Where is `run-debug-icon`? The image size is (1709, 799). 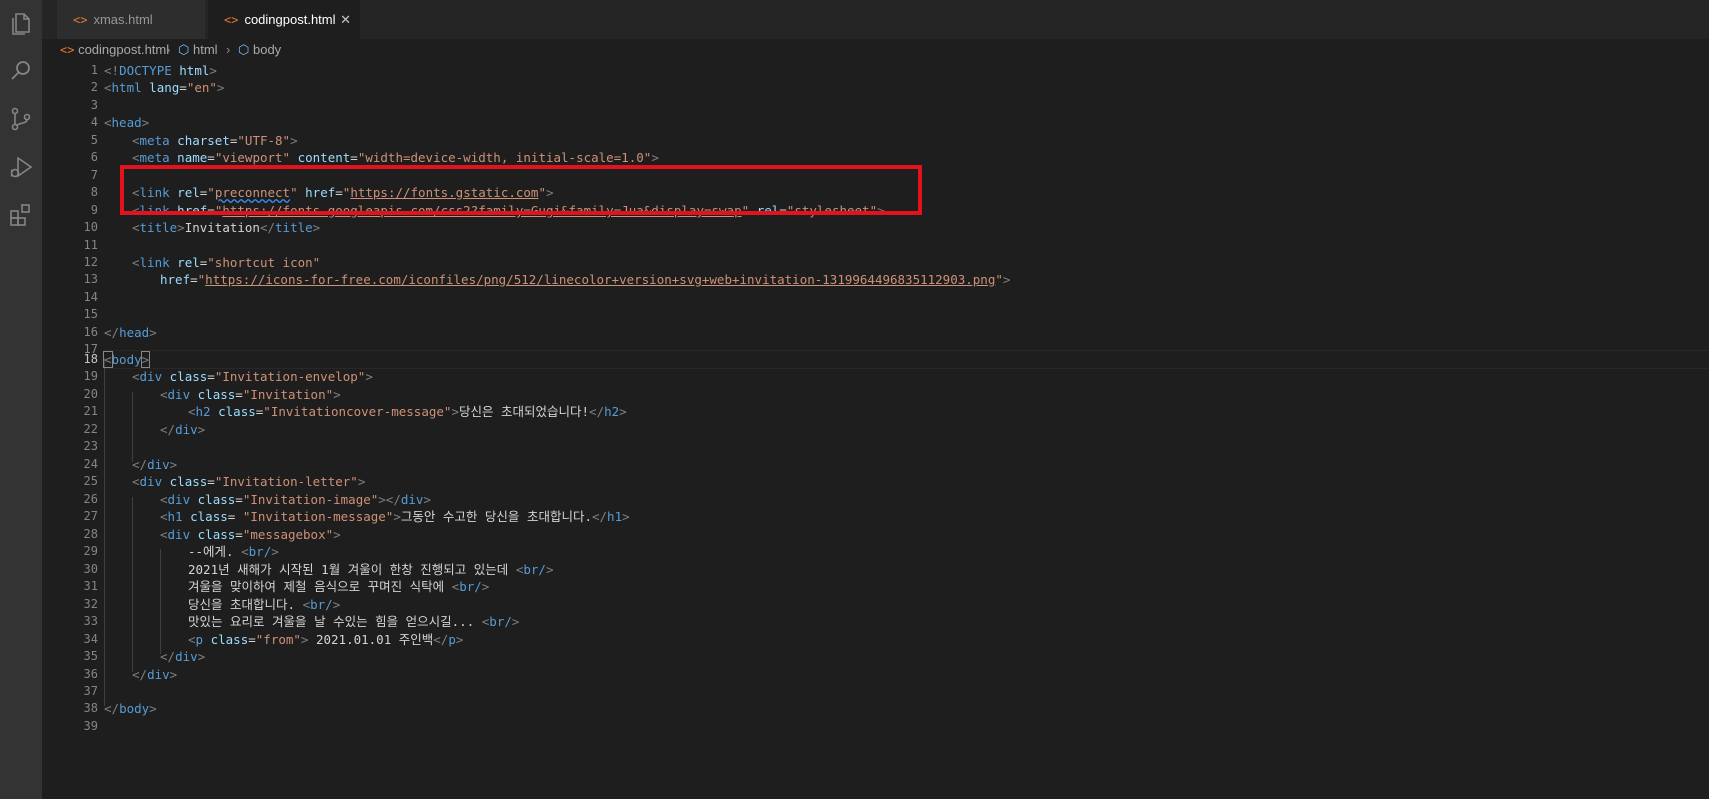
run-debug-icon is located at coordinates (21, 167).